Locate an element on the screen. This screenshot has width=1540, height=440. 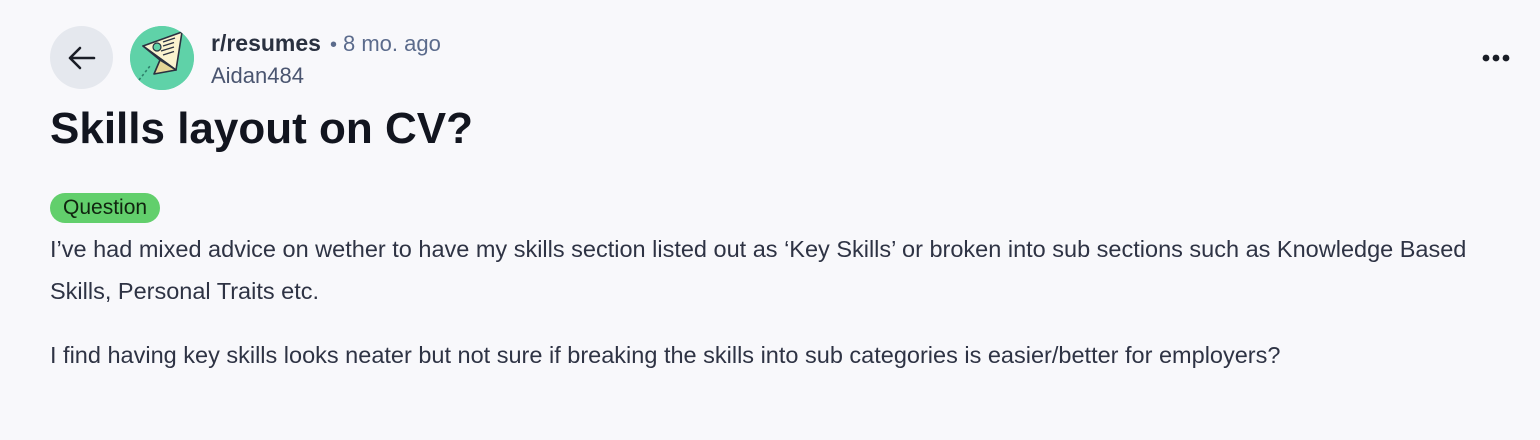
arrow-left-icon is located at coordinates (81, 57).